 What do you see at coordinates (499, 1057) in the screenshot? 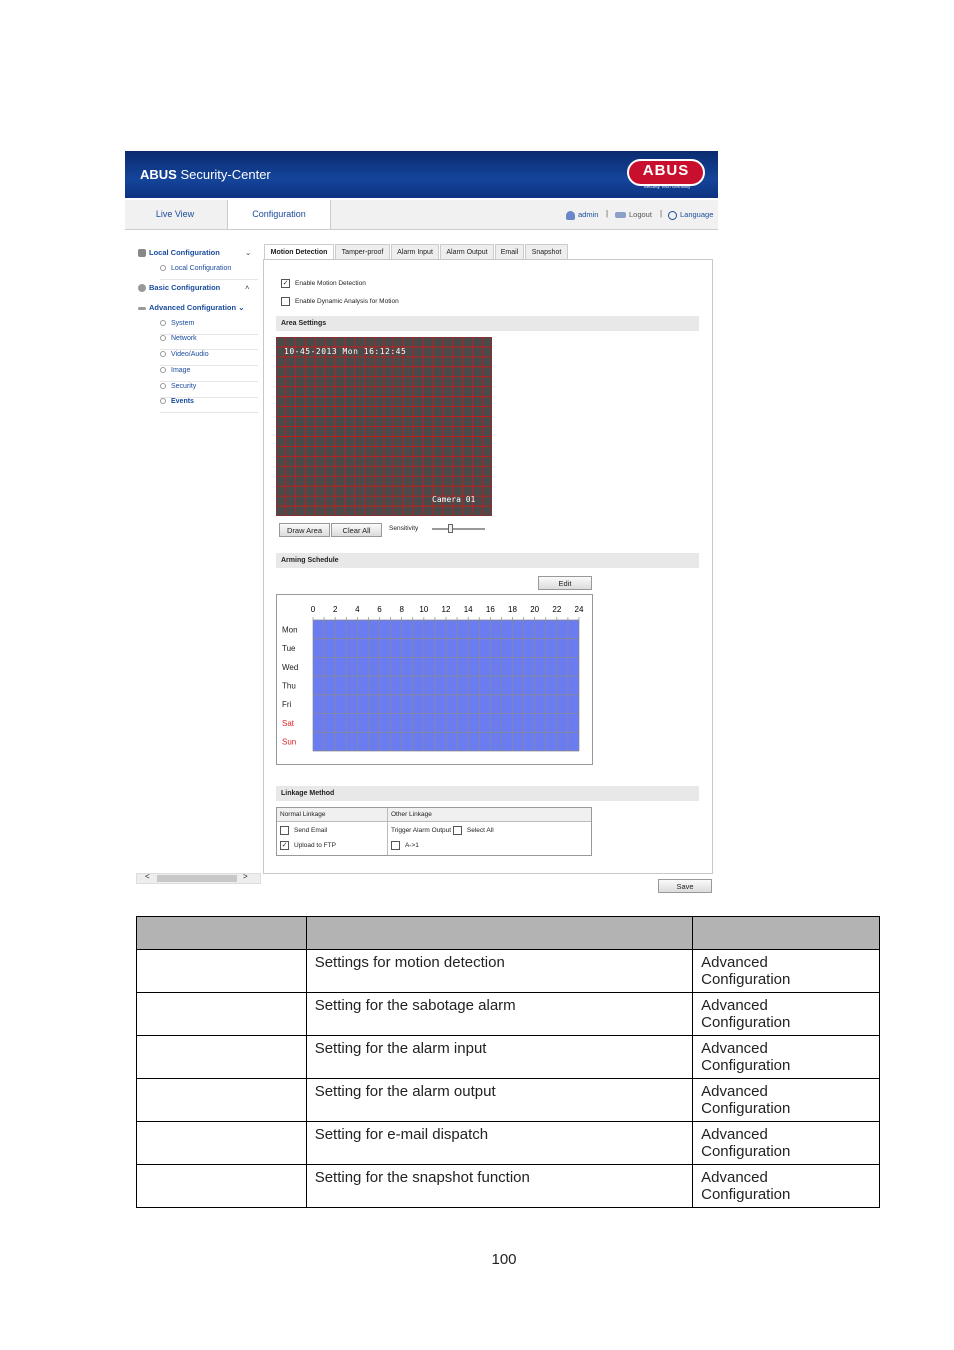
I see `row-description: Setting for the alarm input` at bounding box center [499, 1057].